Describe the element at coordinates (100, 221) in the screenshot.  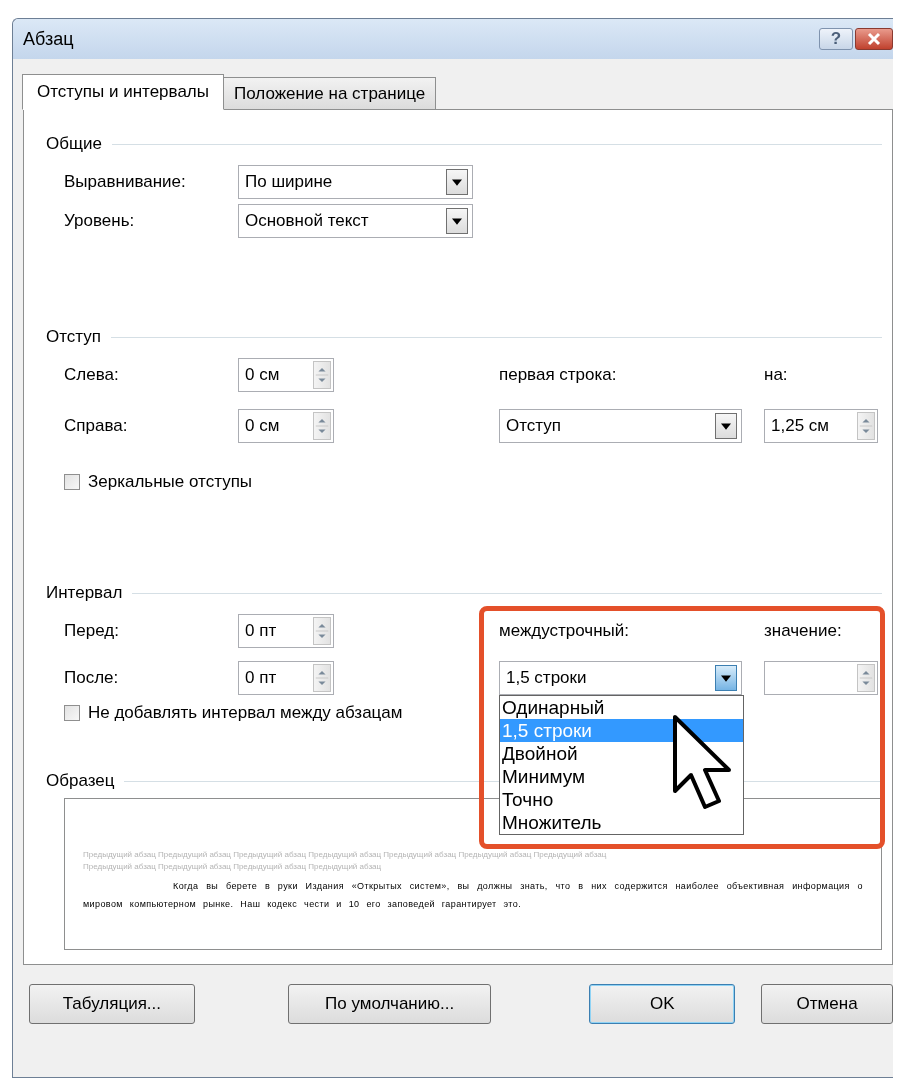
I see `field-label: Уровень:` at that location.